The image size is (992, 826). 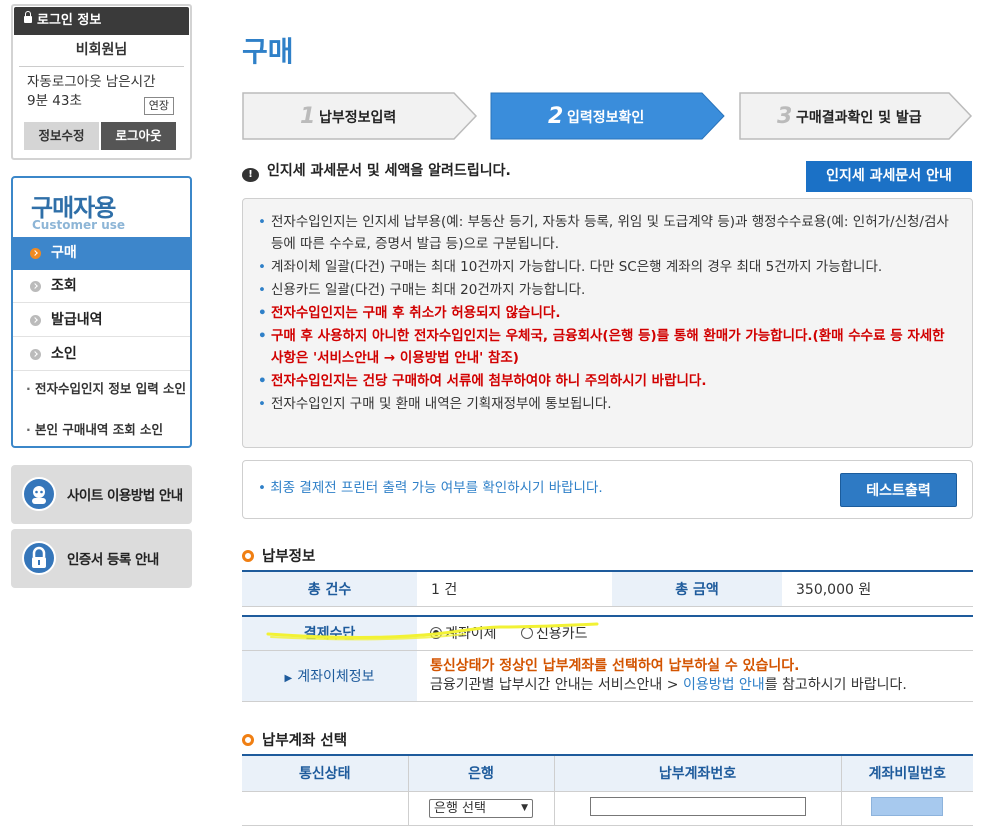 What do you see at coordinates (289, 557) in the screenshot?
I see `section-title: 납부정보` at bounding box center [289, 557].